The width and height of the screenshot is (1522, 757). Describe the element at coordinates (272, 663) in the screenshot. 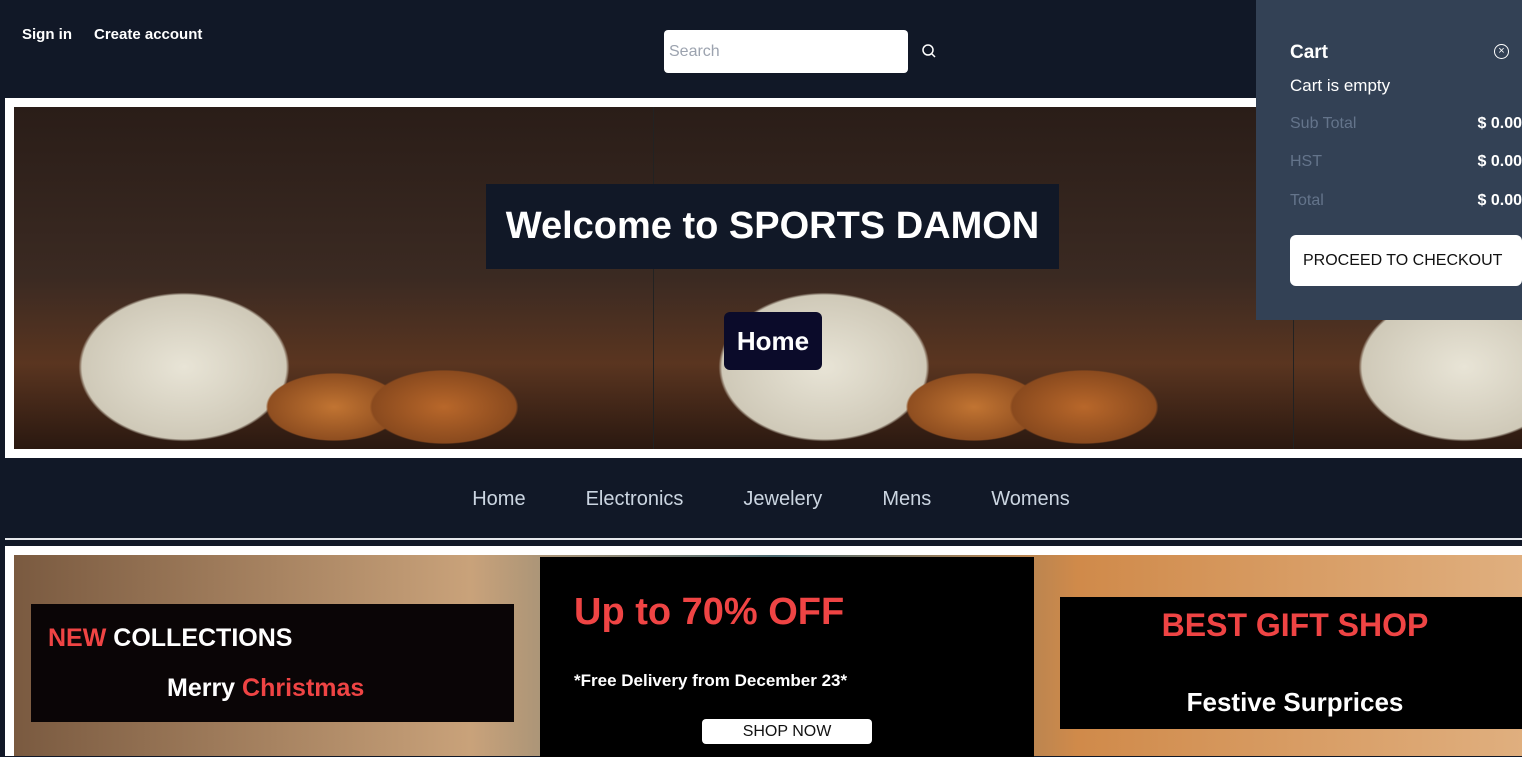

I see `promo-new-collections: NEW COLLECTIONS Merry Christmas` at that location.